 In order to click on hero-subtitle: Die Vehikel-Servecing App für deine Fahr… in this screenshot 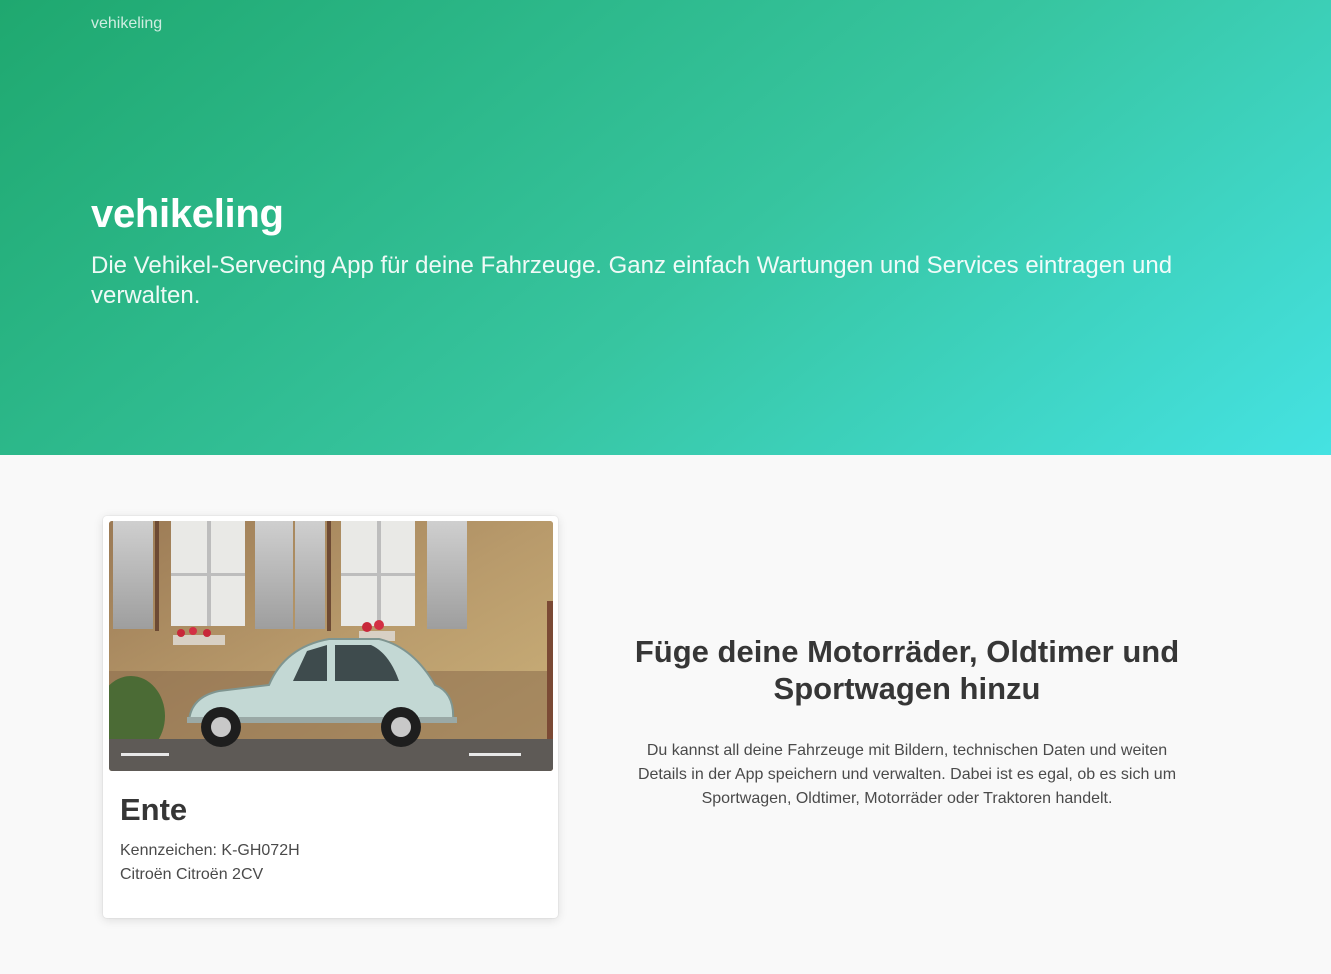, I will do `click(632, 280)`.